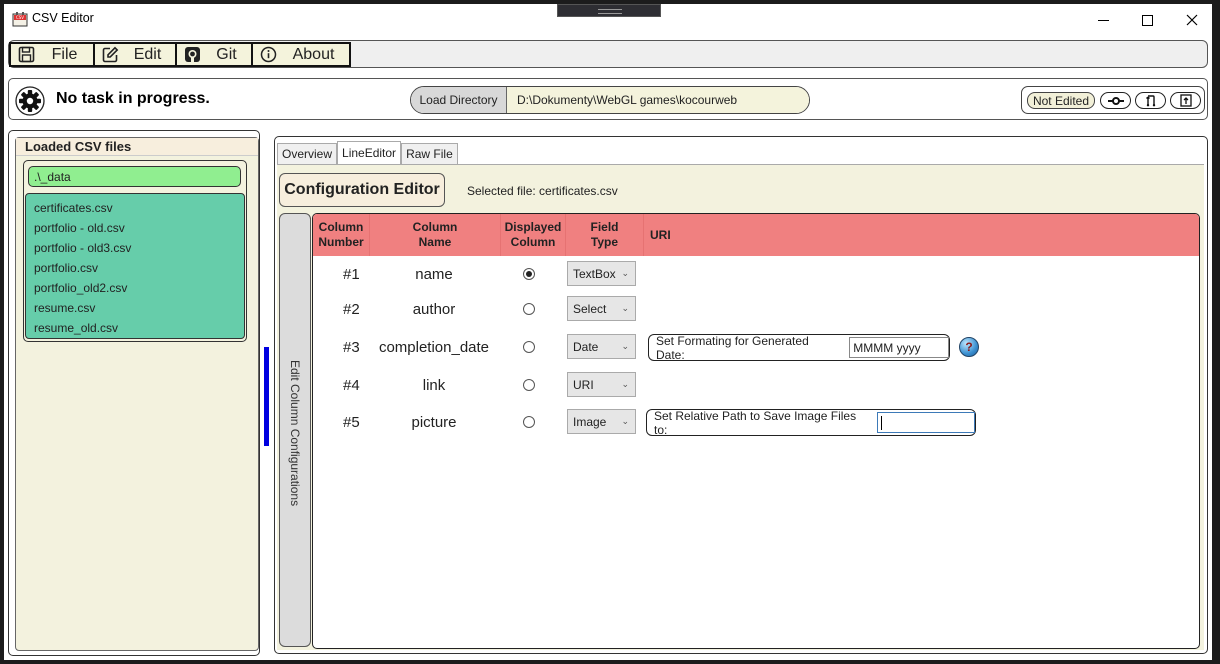 This screenshot has width=1220, height=664. I want to click on field-type-select: Image ⌄, so click(601, 421).